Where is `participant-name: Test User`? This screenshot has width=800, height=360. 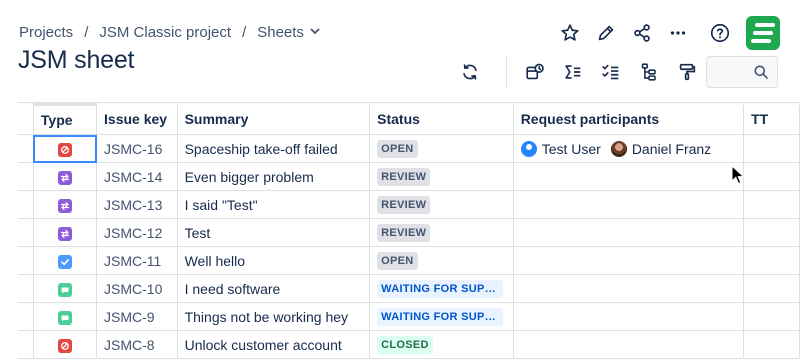 participant-name: Test User is located at coordinates (571, 149).